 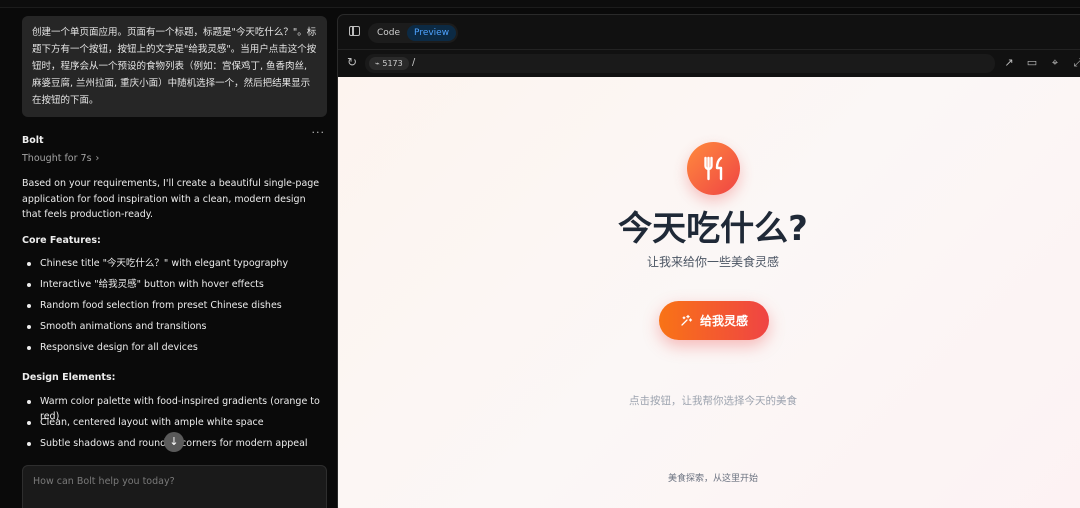 What do you see at coordinates (104, 481) in the screenshot?
I see `prompt-placeholder: How can Bolt help you today?` at bounding box center [104, 481].